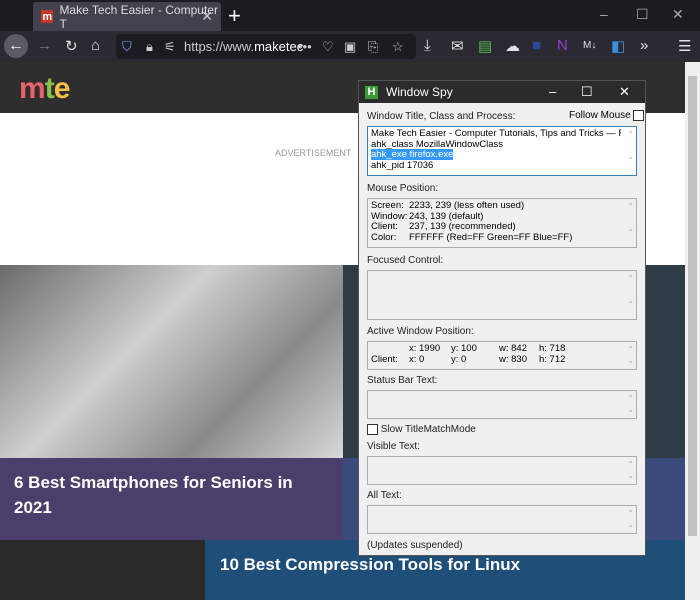  Describe the element at coordinates (552, 91) in the screenshot. I see `spy-minimize-button: –` at that location.